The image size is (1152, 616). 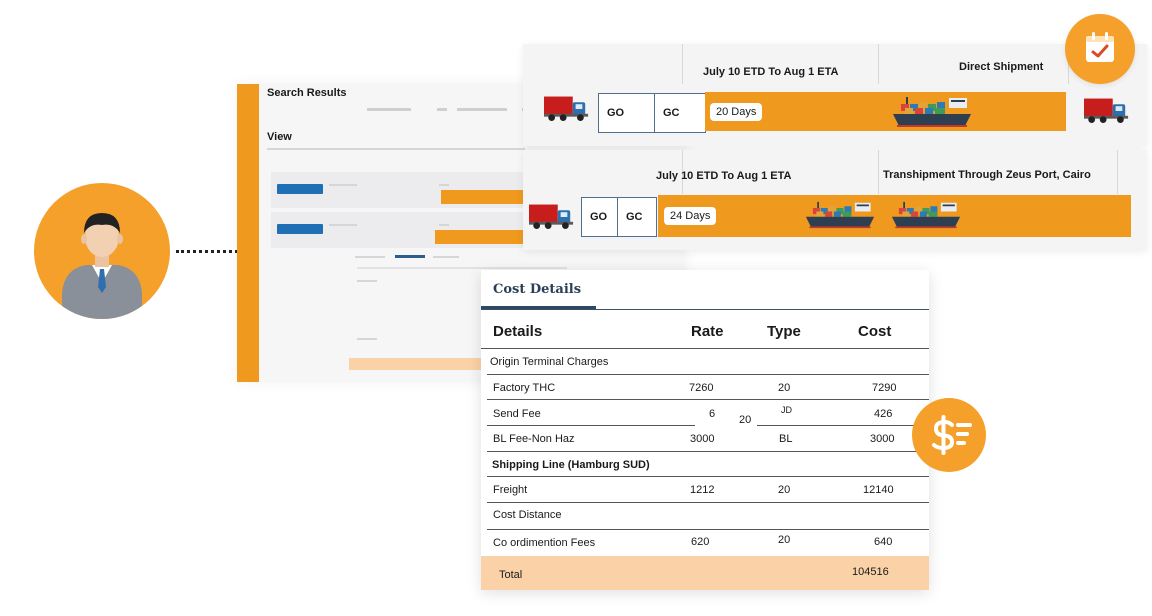 I want to click on total-cost: 104516, so click(x=870, y=572).